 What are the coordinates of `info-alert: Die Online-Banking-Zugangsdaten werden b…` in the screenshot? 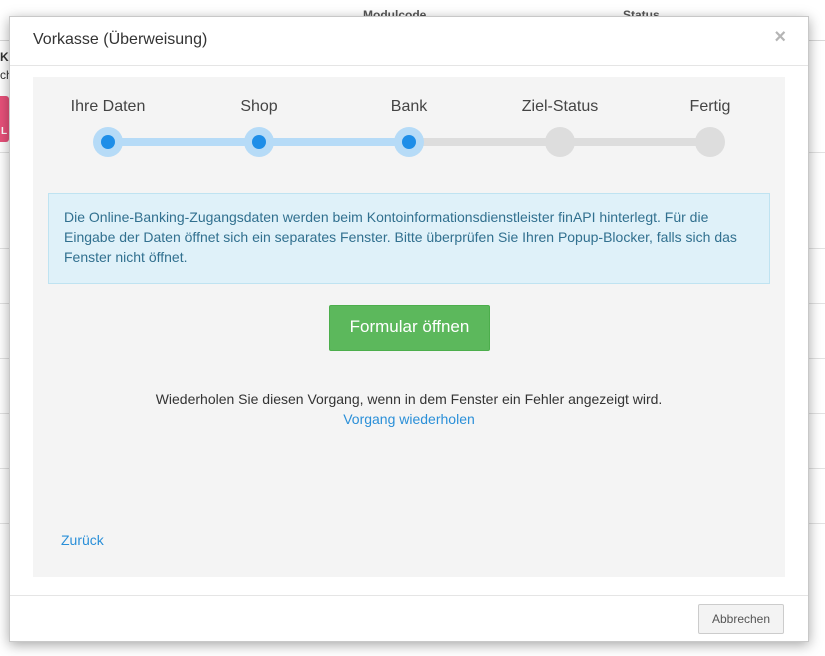 It's located at (409, 238).